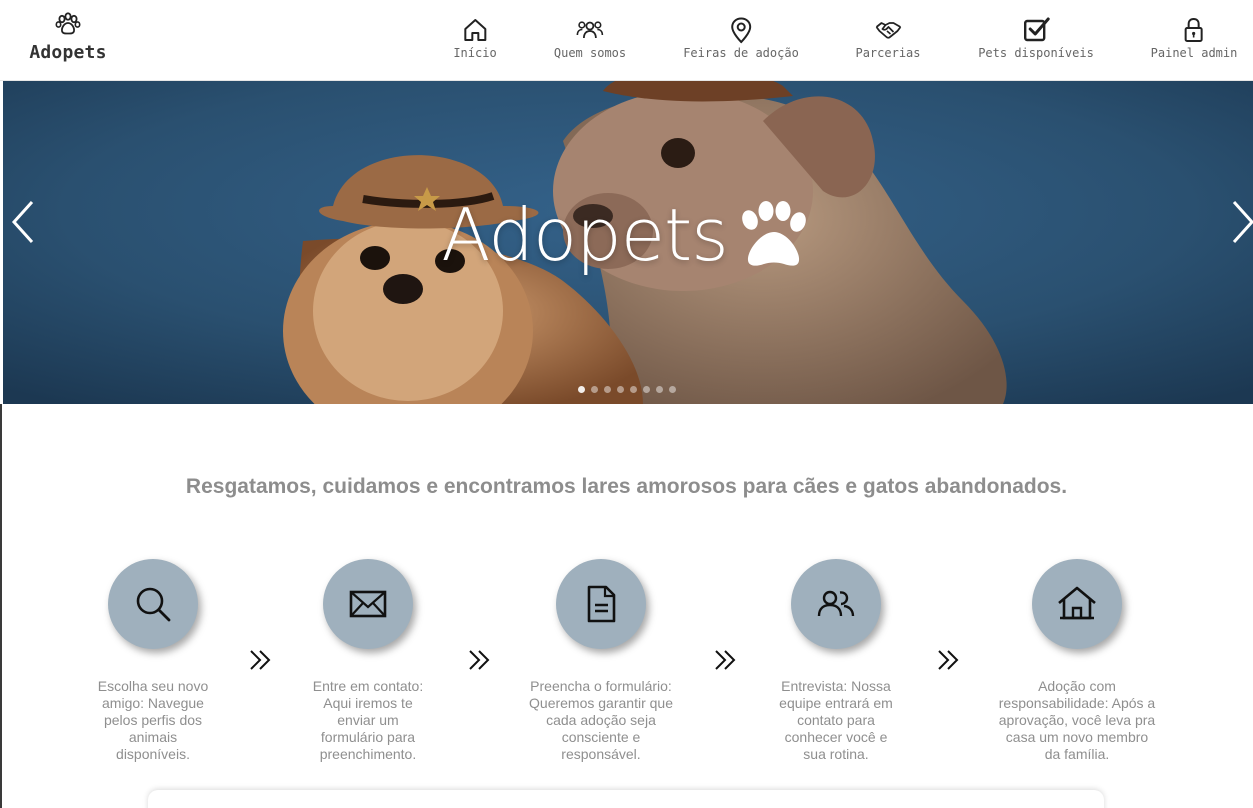  What do you see at coordinates (888, 30) in the screenshot?
I see `handshake-icon` at bounding box center [888, 30].